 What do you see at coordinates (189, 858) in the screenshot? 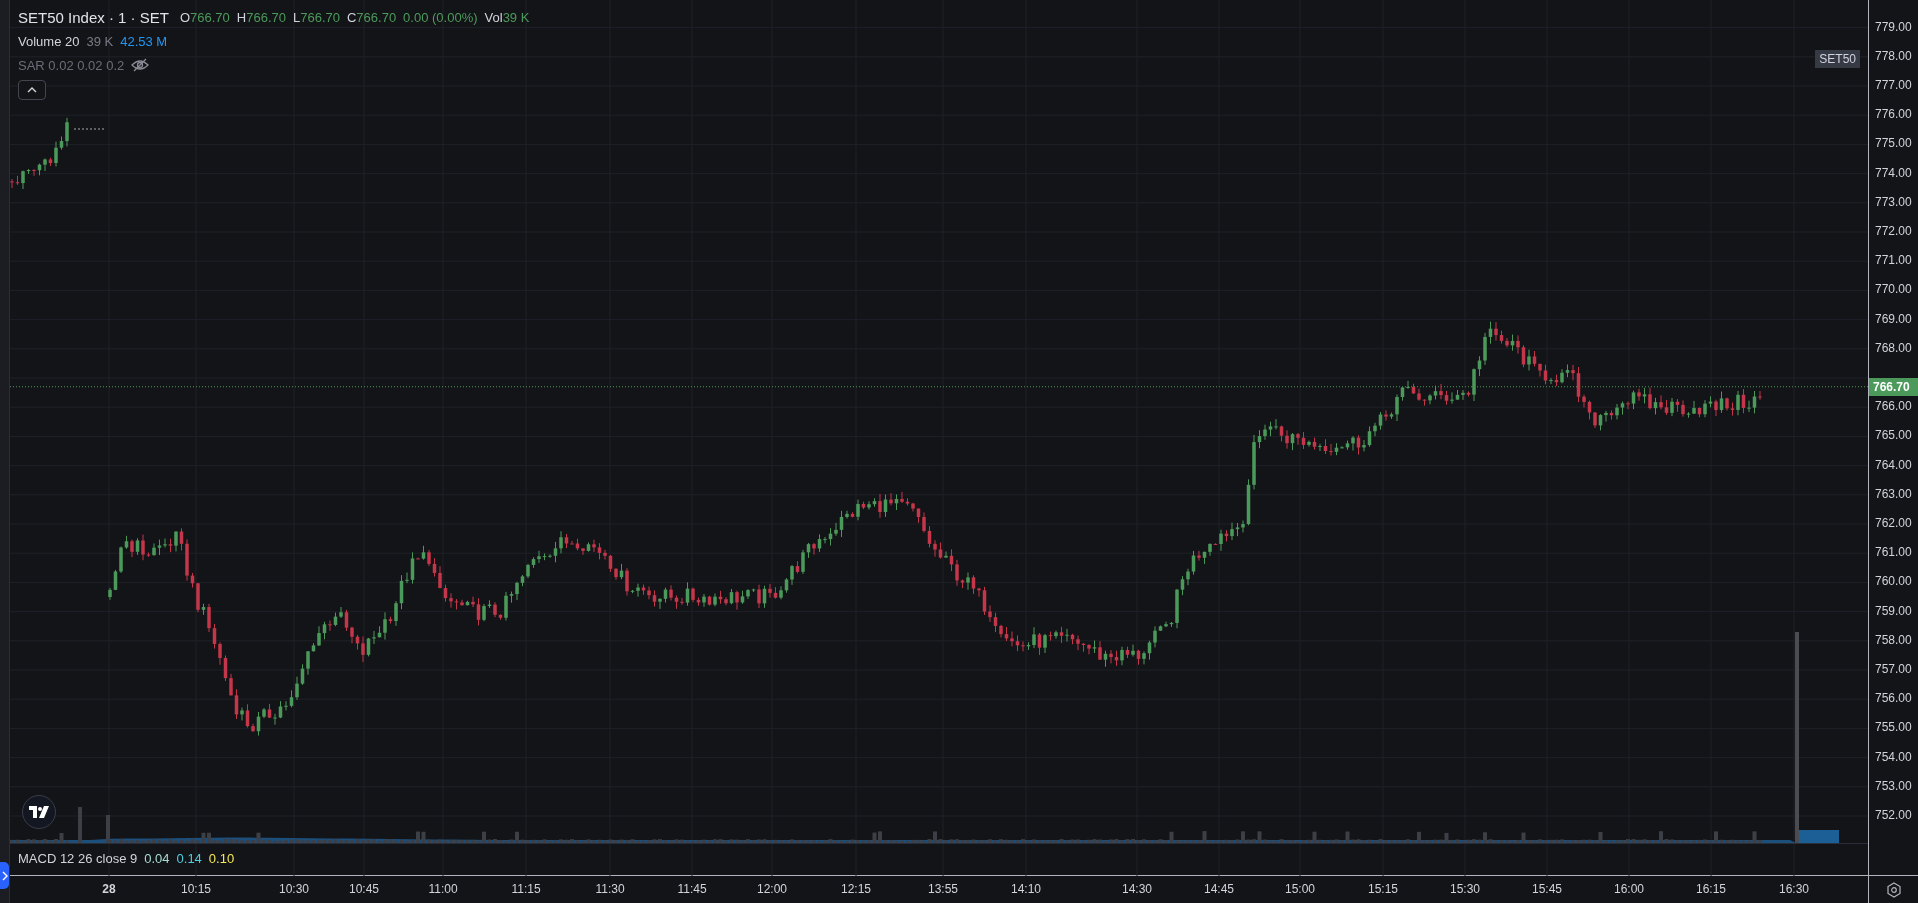
I see `indicator-value: 0.14` at bounding box center [189, 858].